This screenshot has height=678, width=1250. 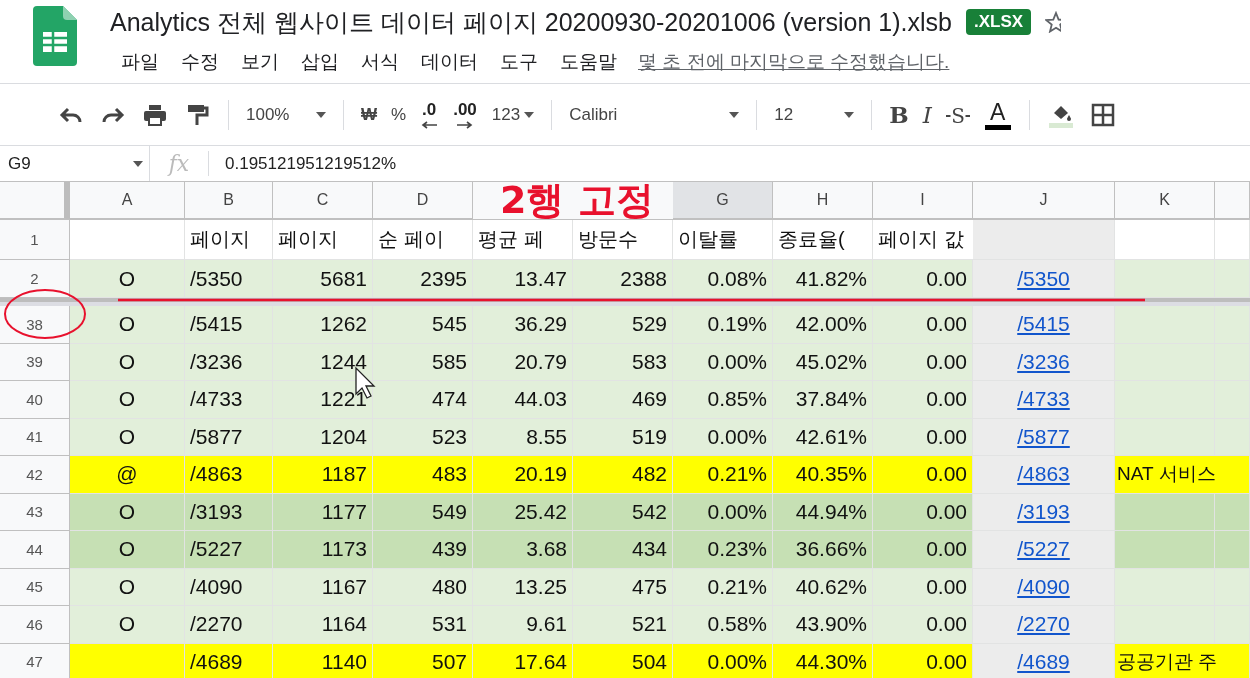 I want to click on column-header: H, so click(x=823, y=200).